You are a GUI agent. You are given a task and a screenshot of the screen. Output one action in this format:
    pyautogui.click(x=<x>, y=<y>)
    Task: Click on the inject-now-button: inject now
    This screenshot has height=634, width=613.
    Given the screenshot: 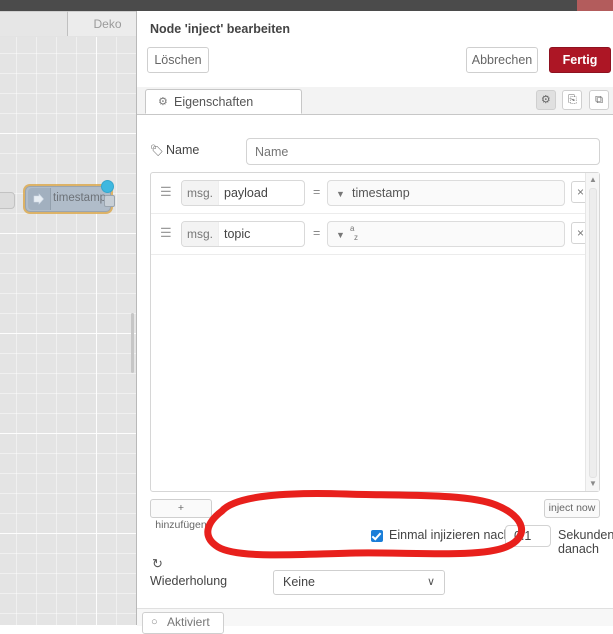 What is the action you would take?
    pyautogui.click(x=572, y=508)
    